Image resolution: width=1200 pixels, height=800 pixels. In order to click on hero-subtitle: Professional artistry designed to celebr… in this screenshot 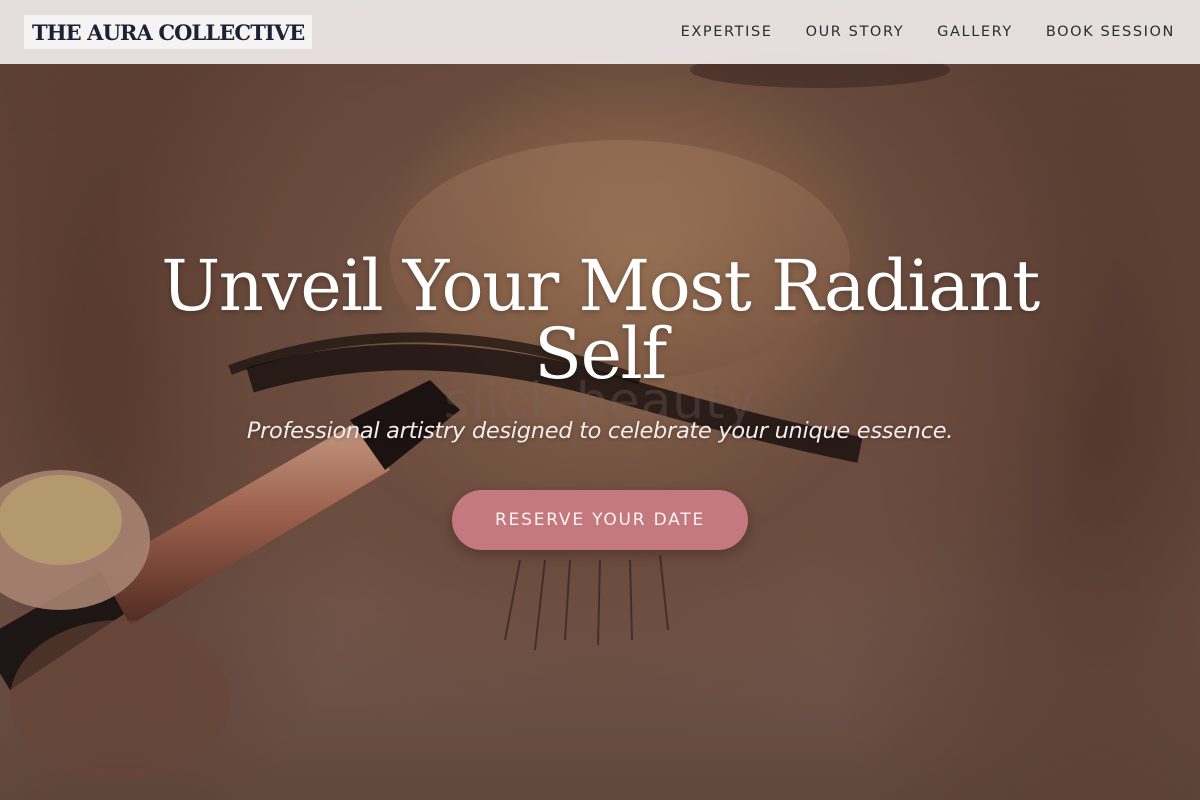, I will do `click(600, 431)`.